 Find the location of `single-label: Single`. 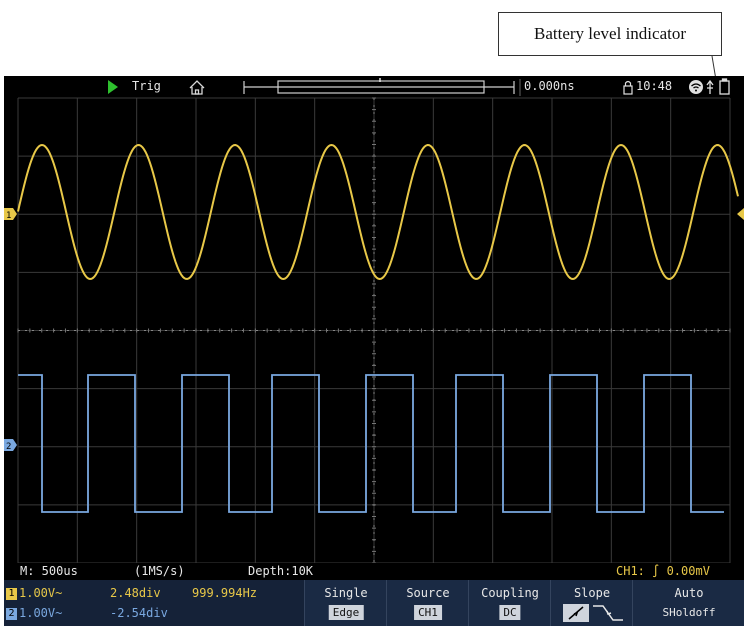

single-label: Single is located at coordinates (346, 593).